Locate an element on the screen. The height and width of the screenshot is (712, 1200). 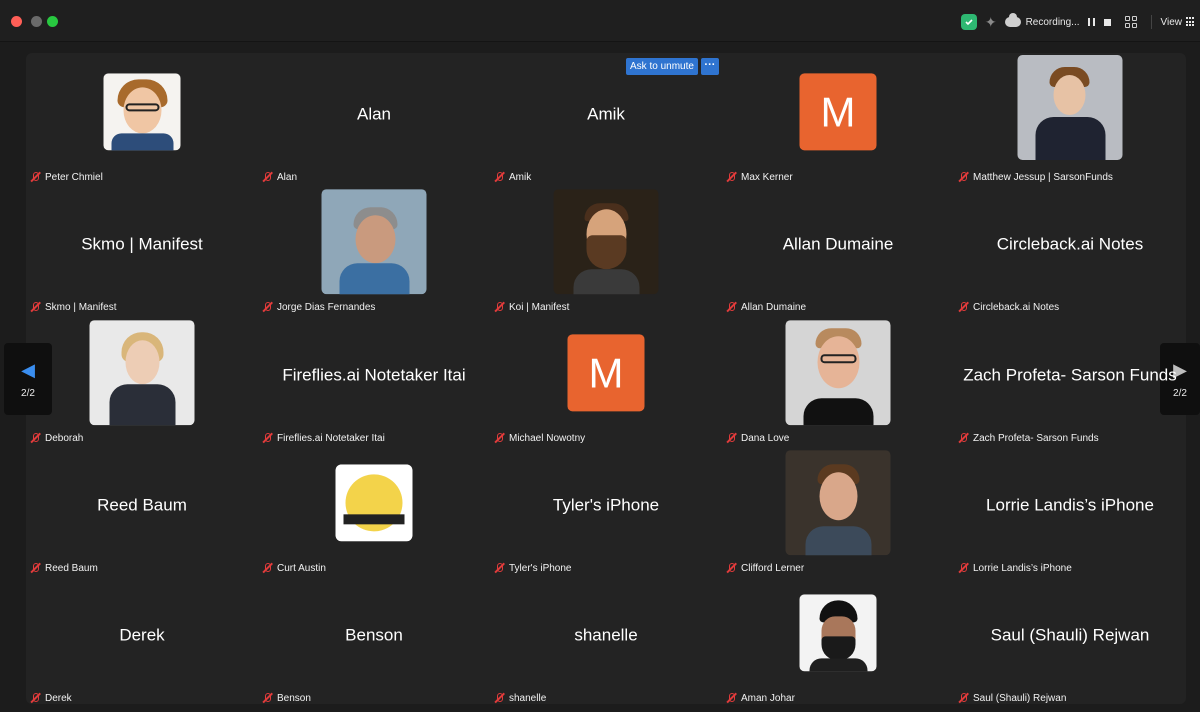
ai-companion-icon: ✦ is located at coordinates (991, 22).